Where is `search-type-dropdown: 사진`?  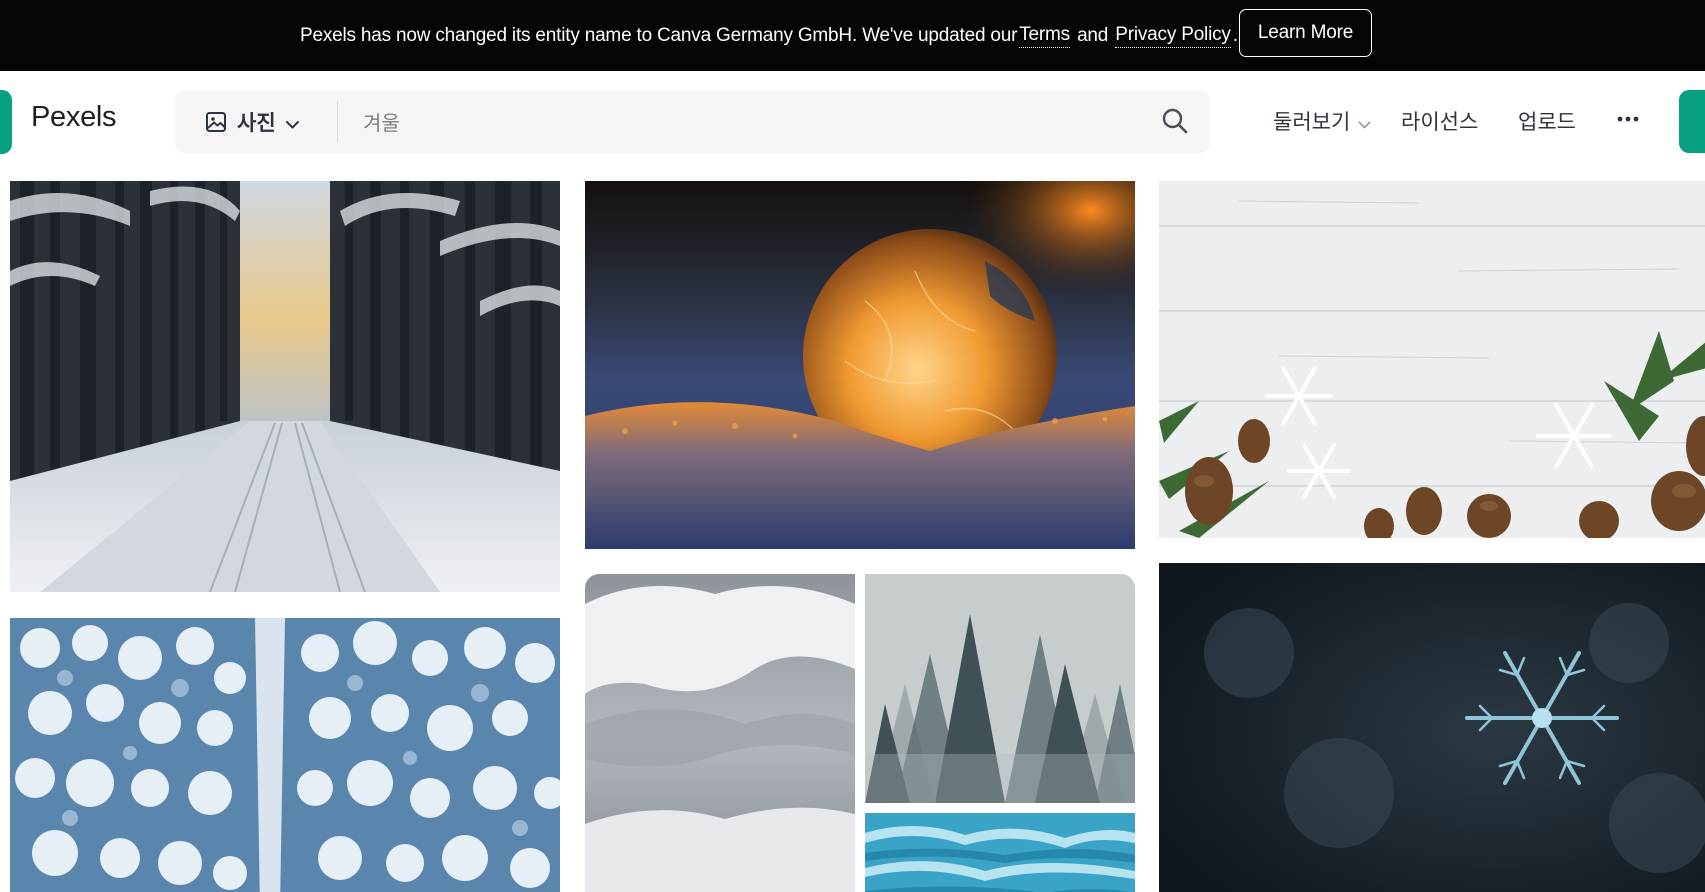
search-type-dropdown: 사진 is located at coordinates (256, 121).